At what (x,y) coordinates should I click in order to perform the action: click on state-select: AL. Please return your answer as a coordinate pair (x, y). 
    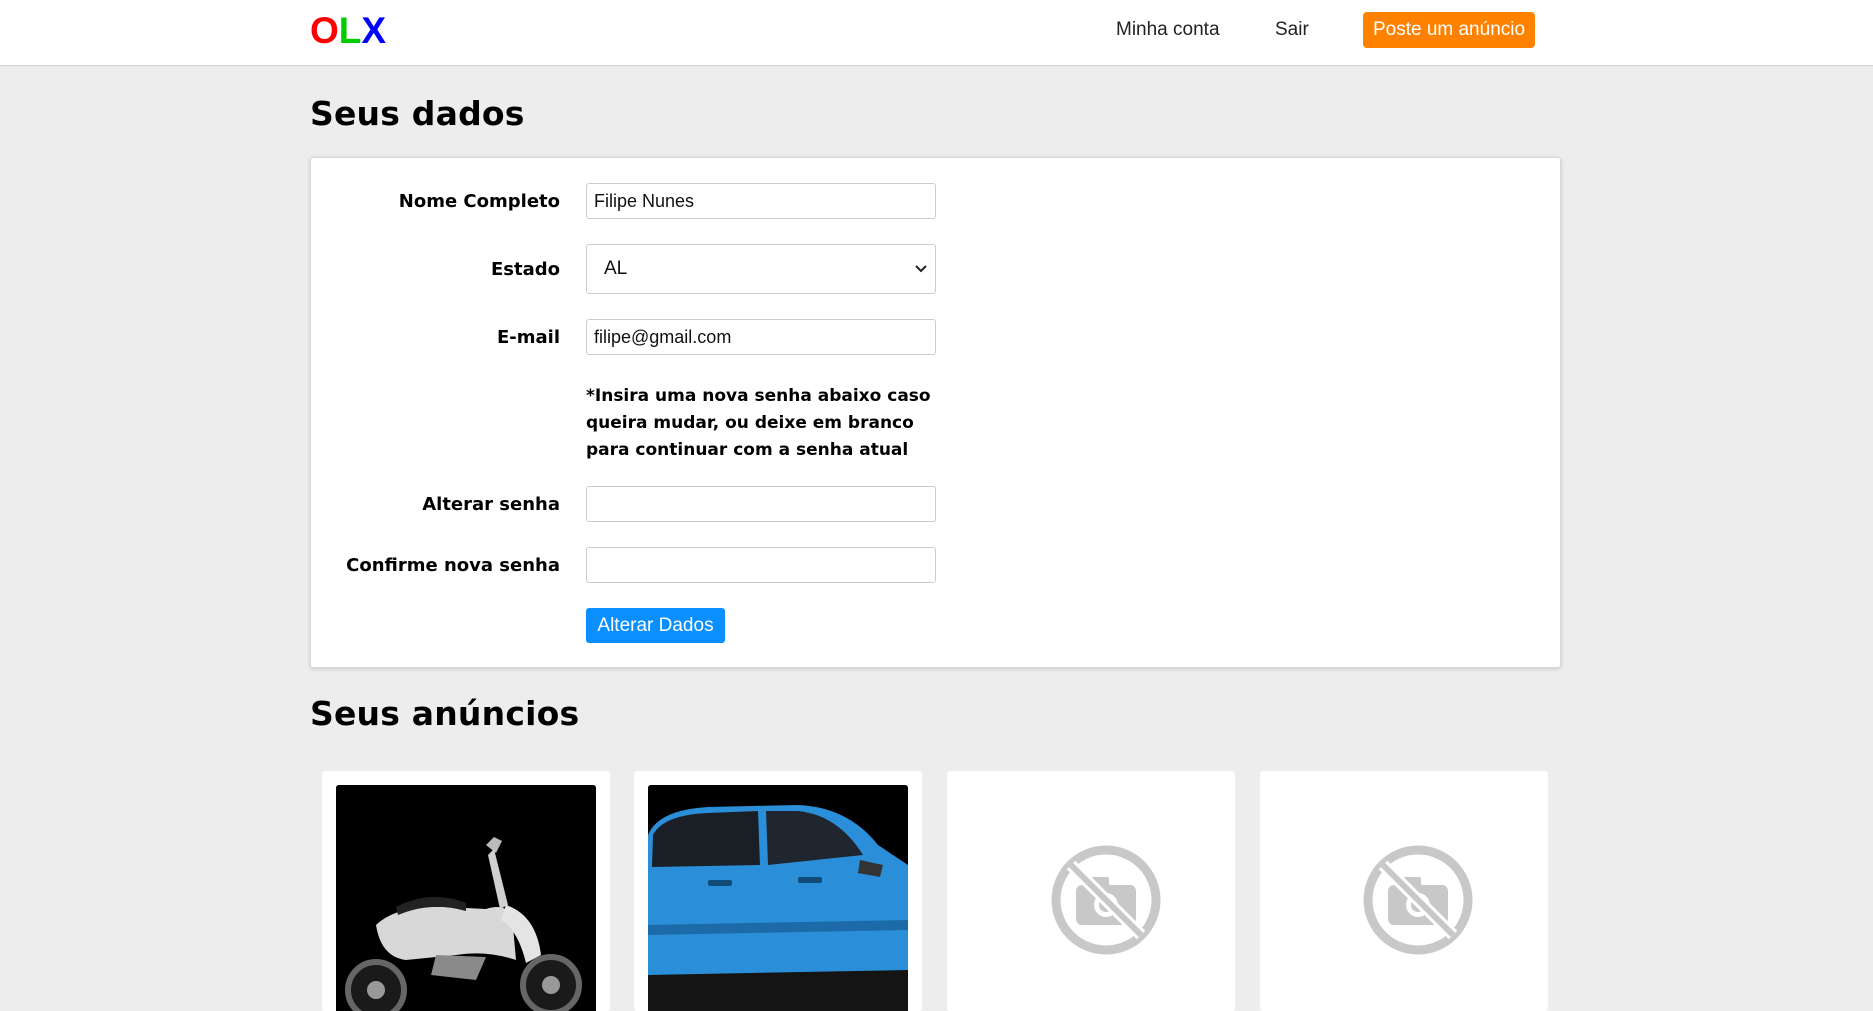
    Looking at the image, I should click on (761, 269).